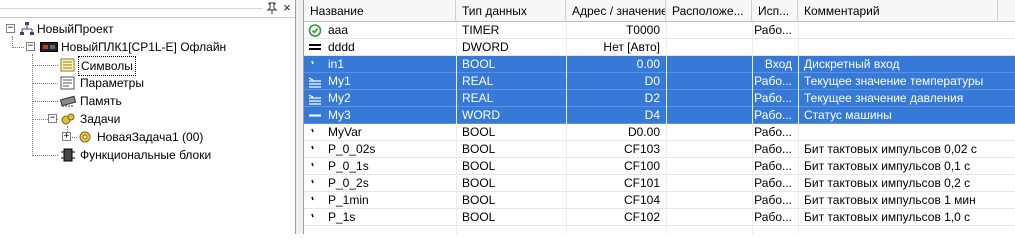 The width and height of the screenshot is (1015, 240). What do you see at coordinates (887, 183) in the screenshot?
I see `cell-comment: Бит тактовых импульсов 0,2 с` at bounding box center [887, 183].